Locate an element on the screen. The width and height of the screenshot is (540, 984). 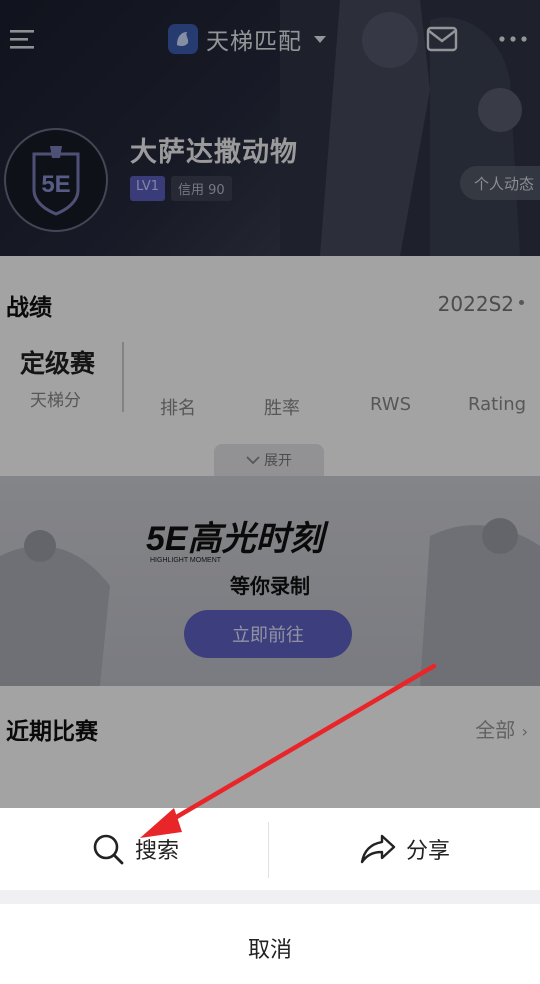
action-row: 搜索 分享 is located at coordinates (270, 849).